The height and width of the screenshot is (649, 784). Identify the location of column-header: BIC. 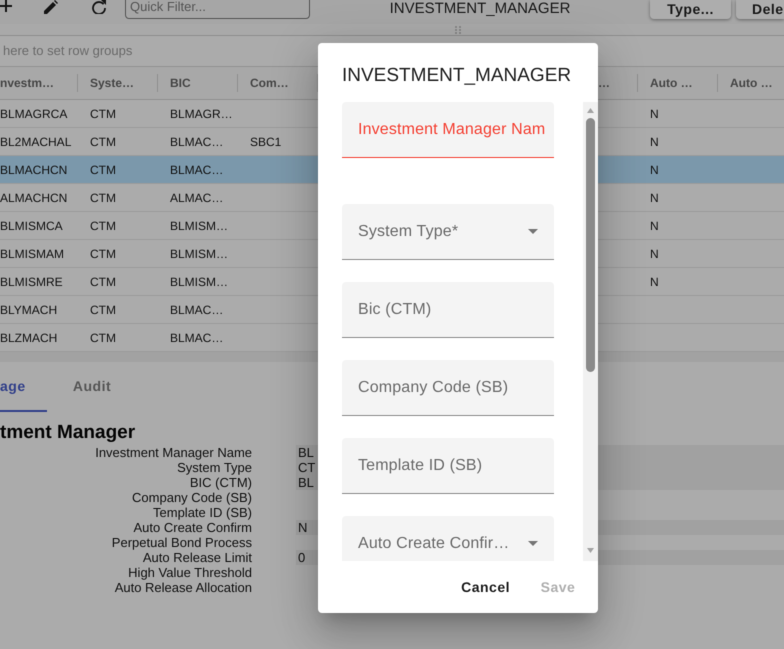
(198, 83).